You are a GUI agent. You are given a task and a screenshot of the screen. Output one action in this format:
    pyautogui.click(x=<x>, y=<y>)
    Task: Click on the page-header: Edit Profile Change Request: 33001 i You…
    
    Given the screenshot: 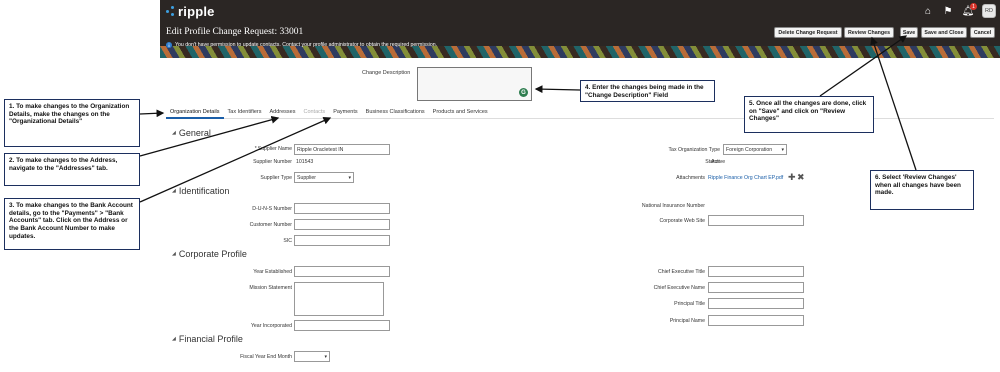 What is the action you would take?
    pyautogui.click(x=580, y=40)
    